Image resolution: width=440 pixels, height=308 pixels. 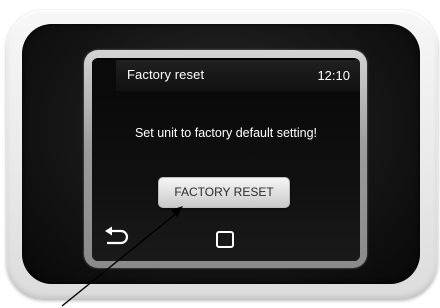 What do you see at coordinates (166, 74) in the screenshot?
I see `page-title: Factory reset` at bounding box center [166, 74].